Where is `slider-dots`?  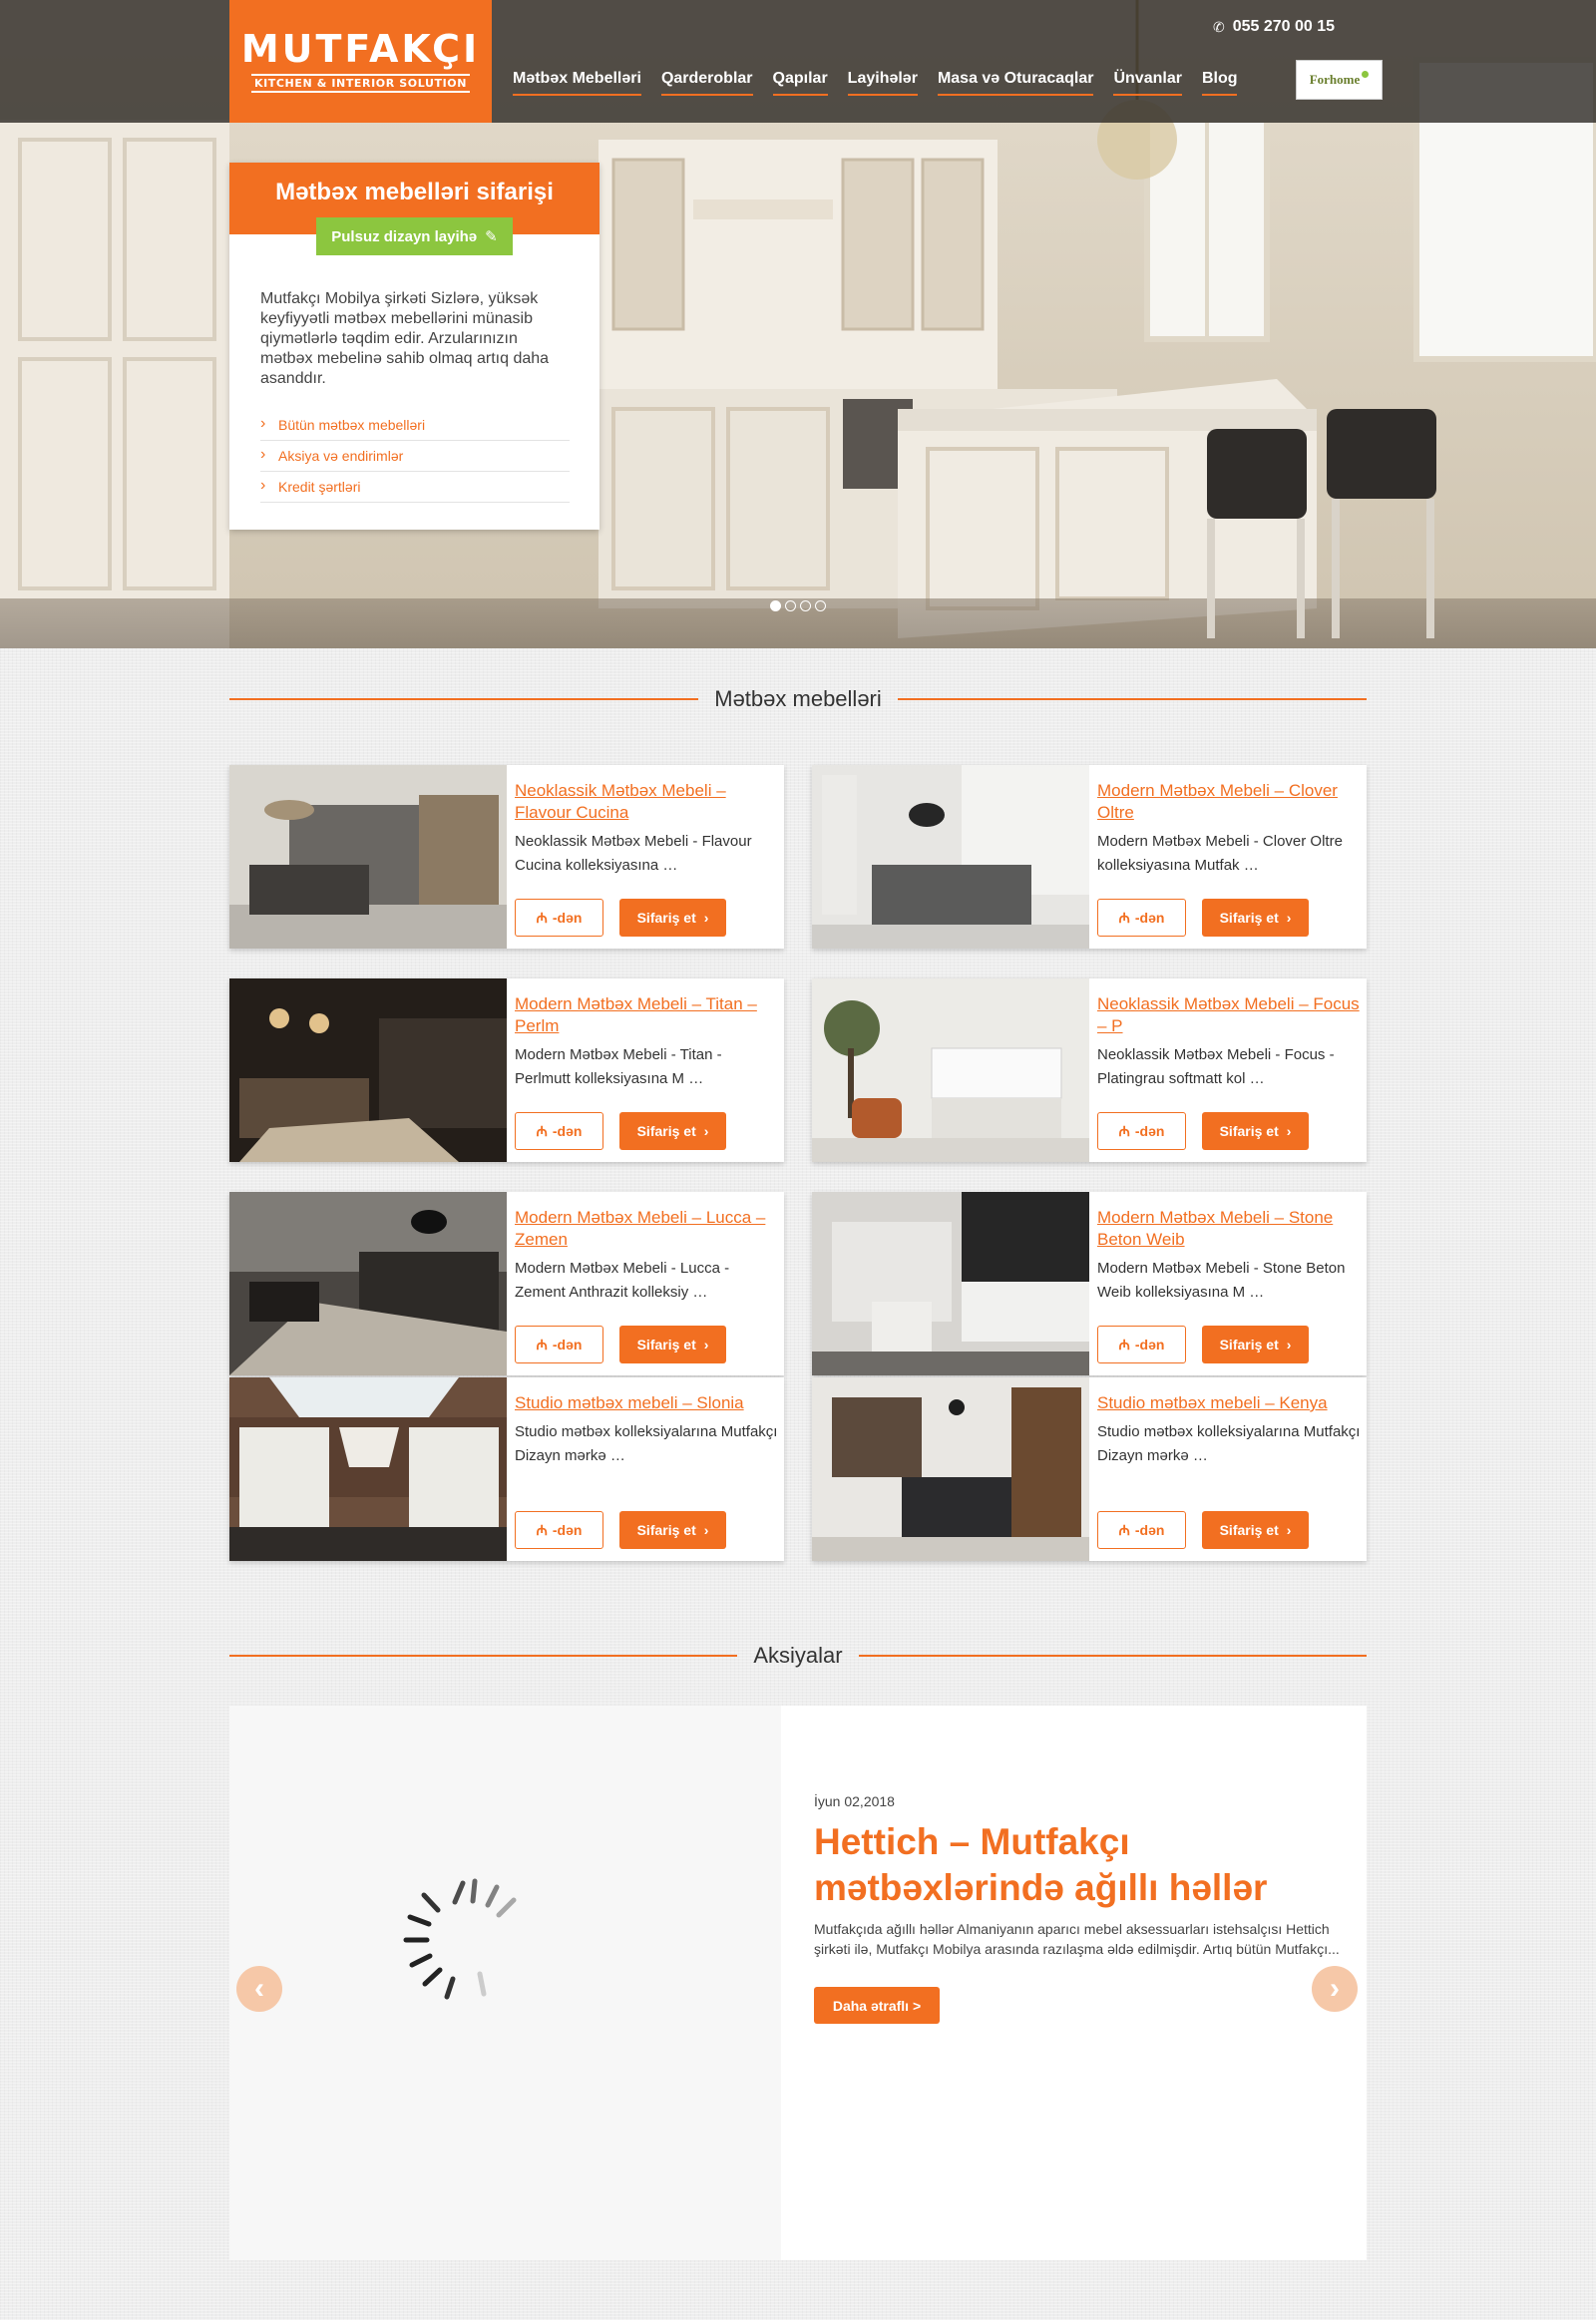
slider-dots is located at coordinates (798, 605).